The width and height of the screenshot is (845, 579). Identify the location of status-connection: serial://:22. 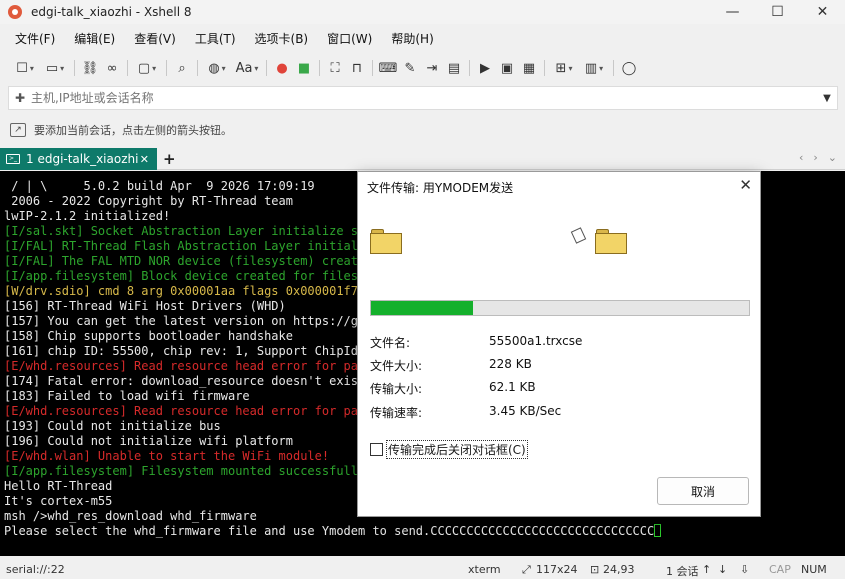
(35, 569).